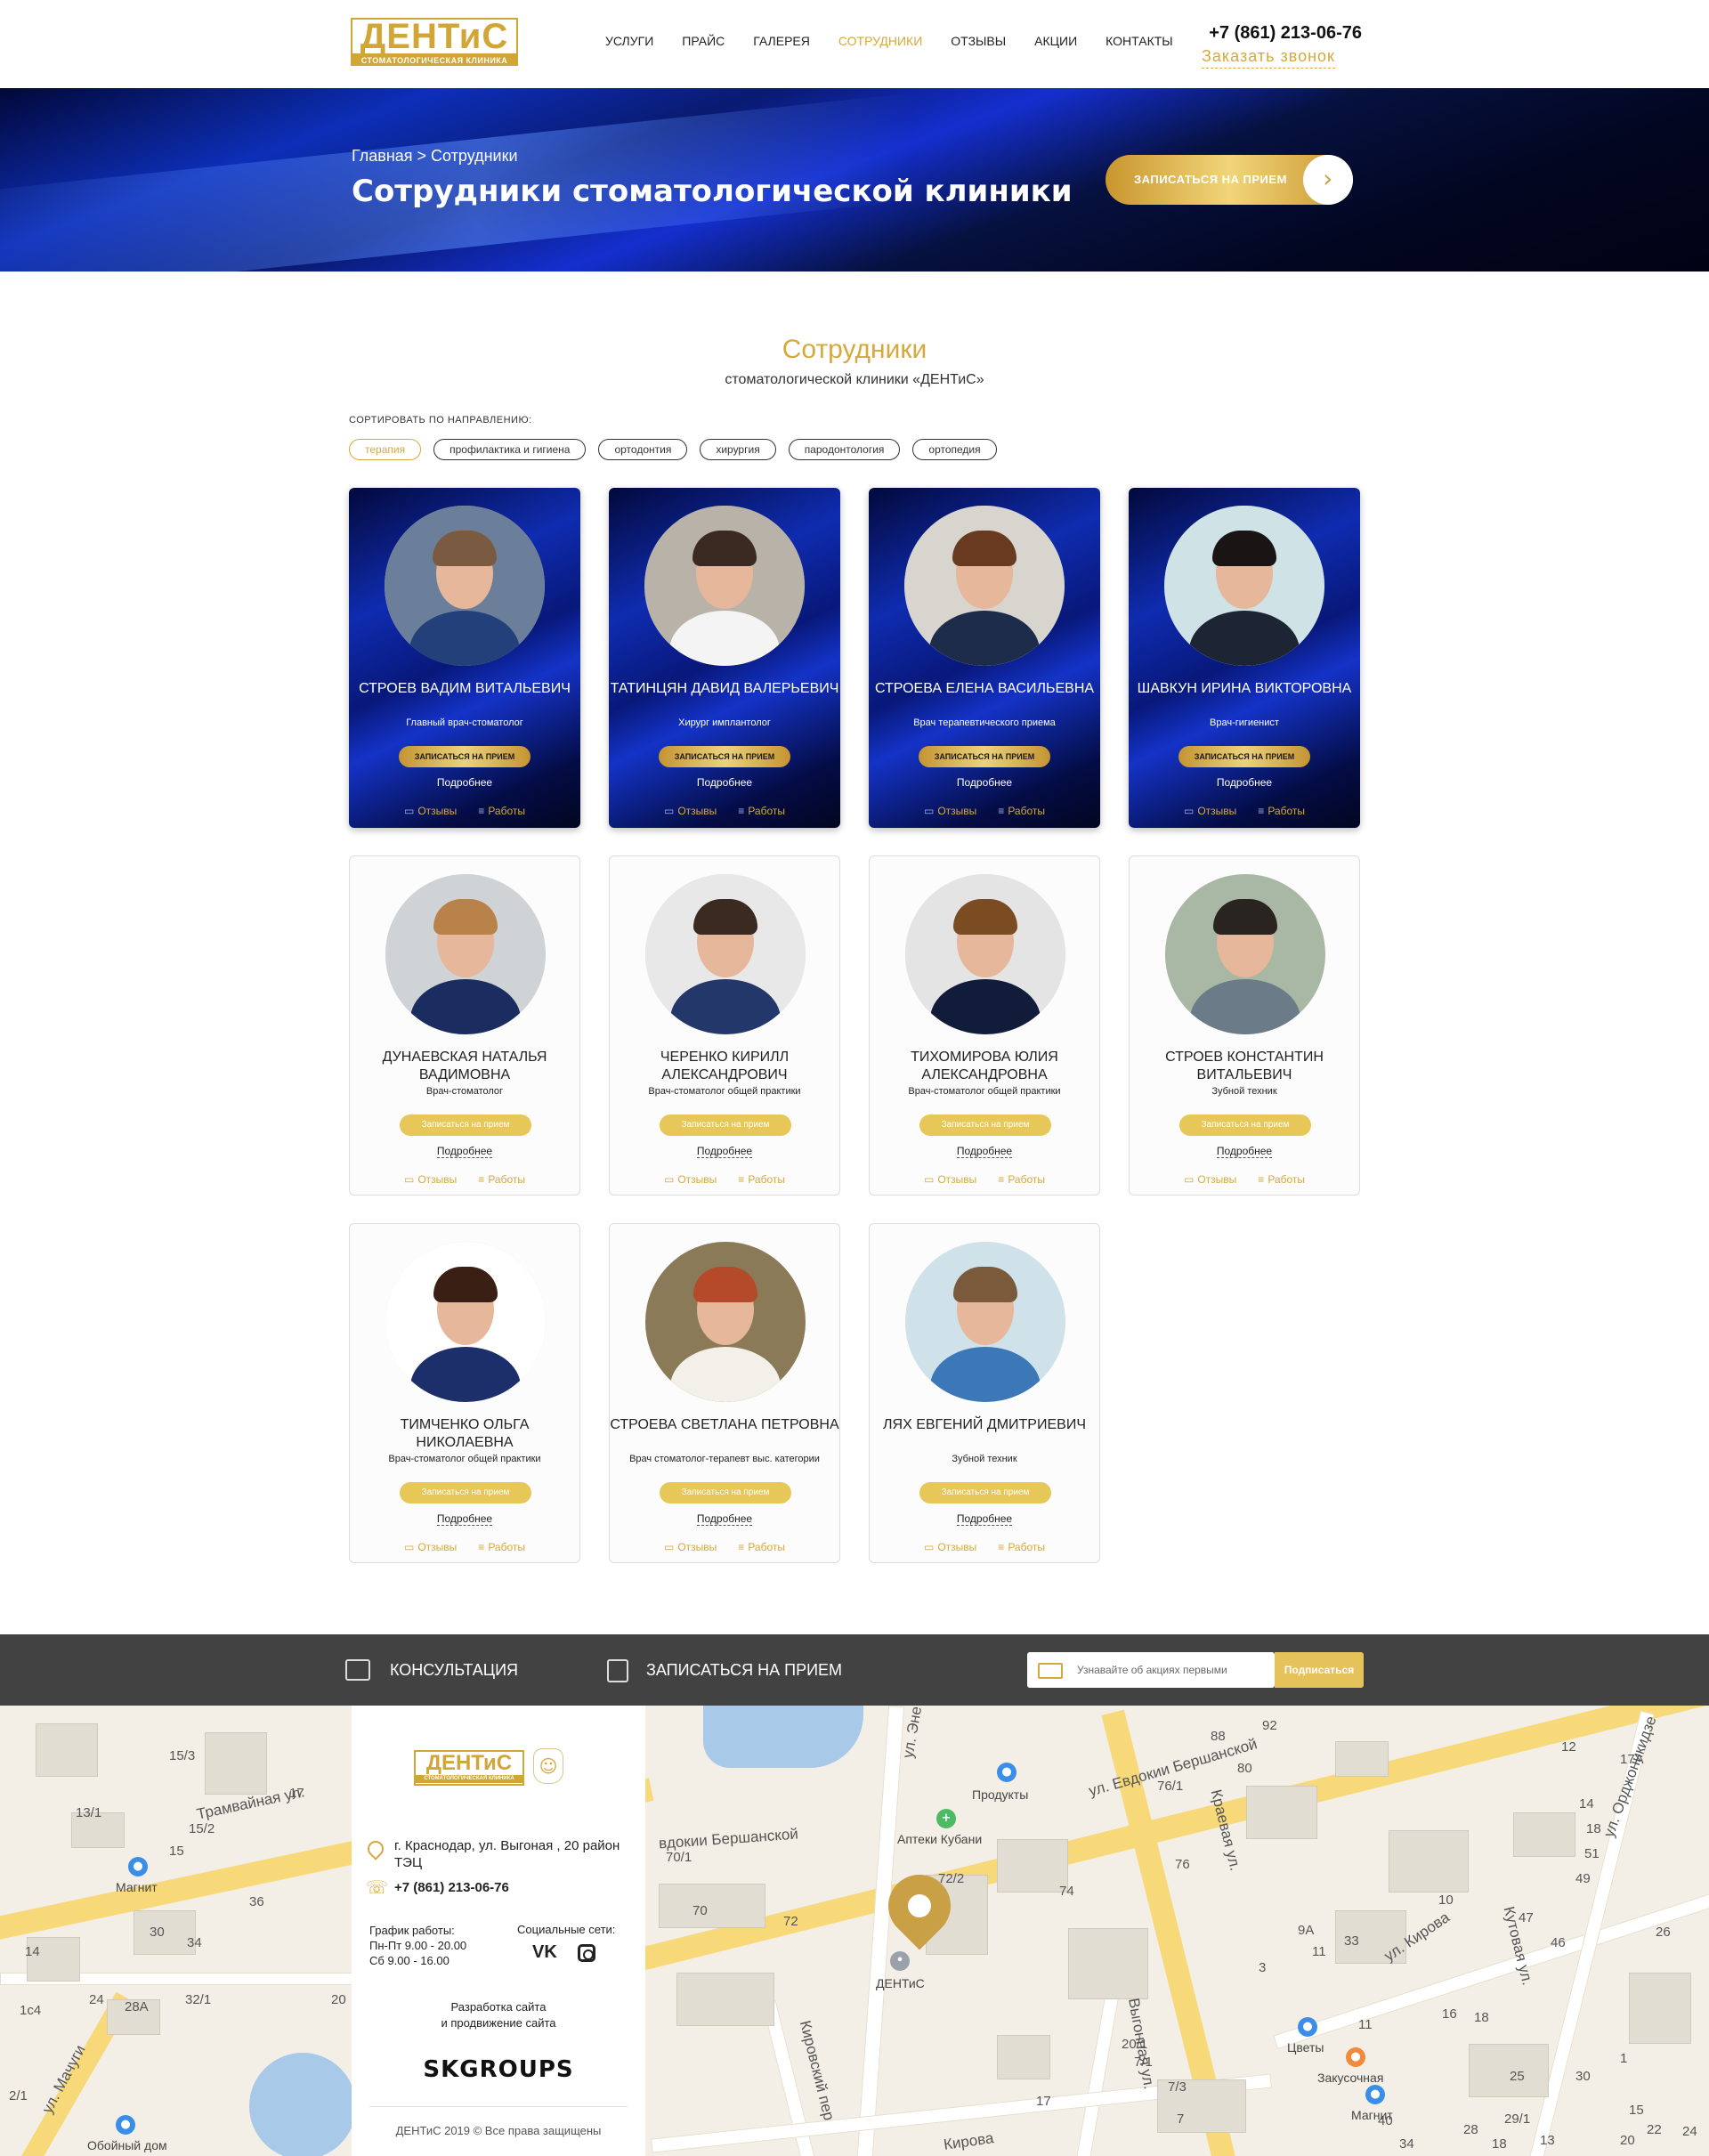  What do you see at coordinates (1355, 2057) in the screenshot?
I see `snack-bar-icon: ●` at bounding box center [1355, 2057].